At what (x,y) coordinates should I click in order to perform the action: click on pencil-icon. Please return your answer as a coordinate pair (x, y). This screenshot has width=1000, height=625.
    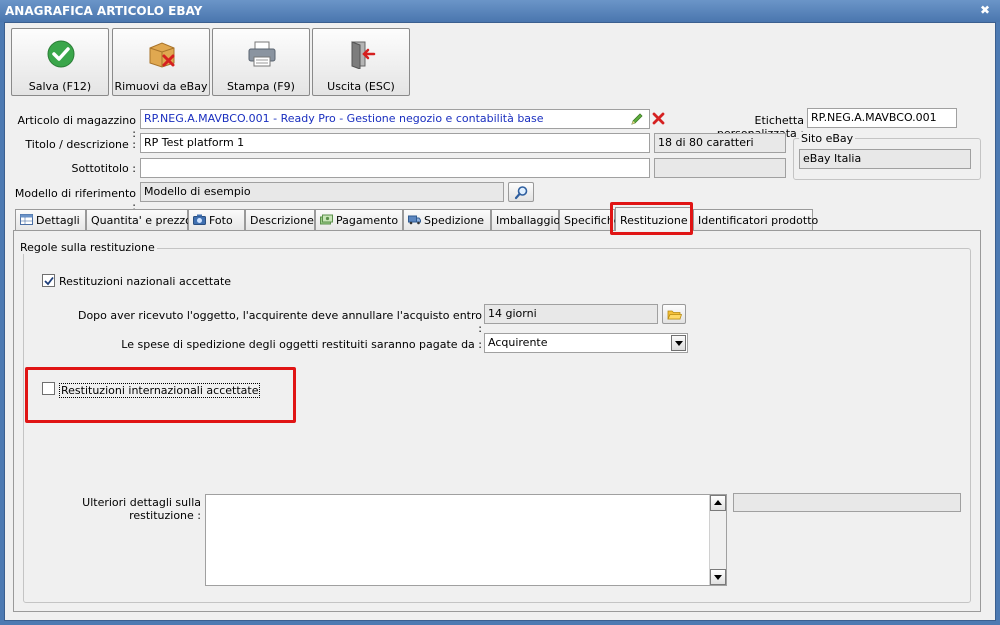
    Looking at the image, I should click on (637, 119).